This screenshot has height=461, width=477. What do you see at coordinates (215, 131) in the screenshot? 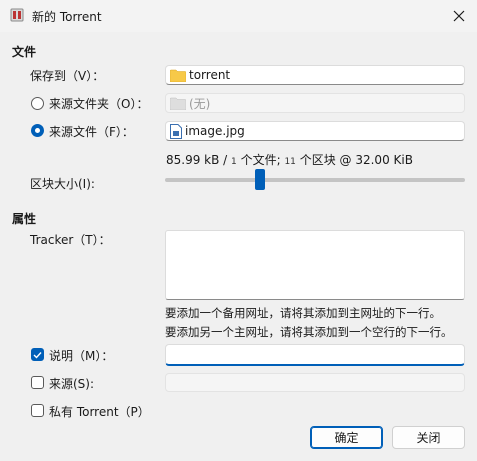
I see `source-file-value: image.jpg` at bounding box center [215, 131].